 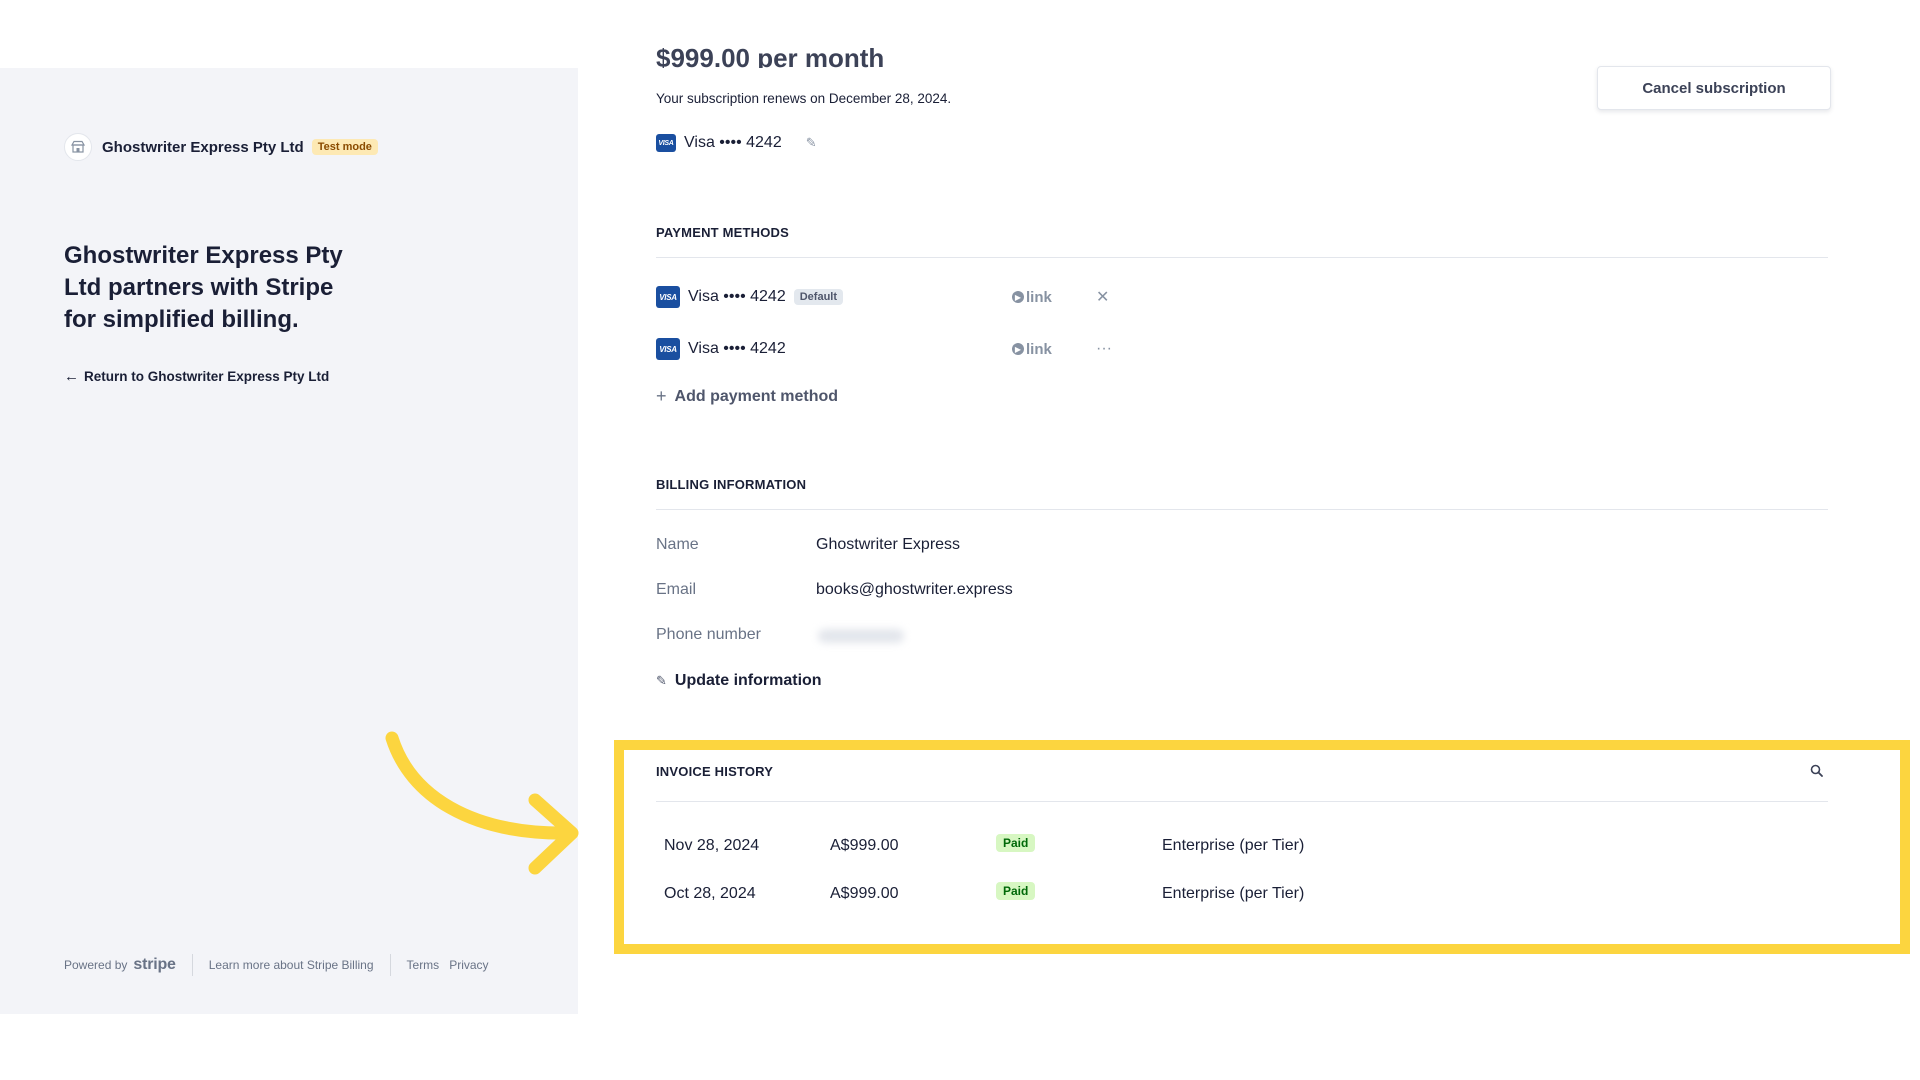 I want to click on privacy-link: Privacy, so click(x=468, y=965).